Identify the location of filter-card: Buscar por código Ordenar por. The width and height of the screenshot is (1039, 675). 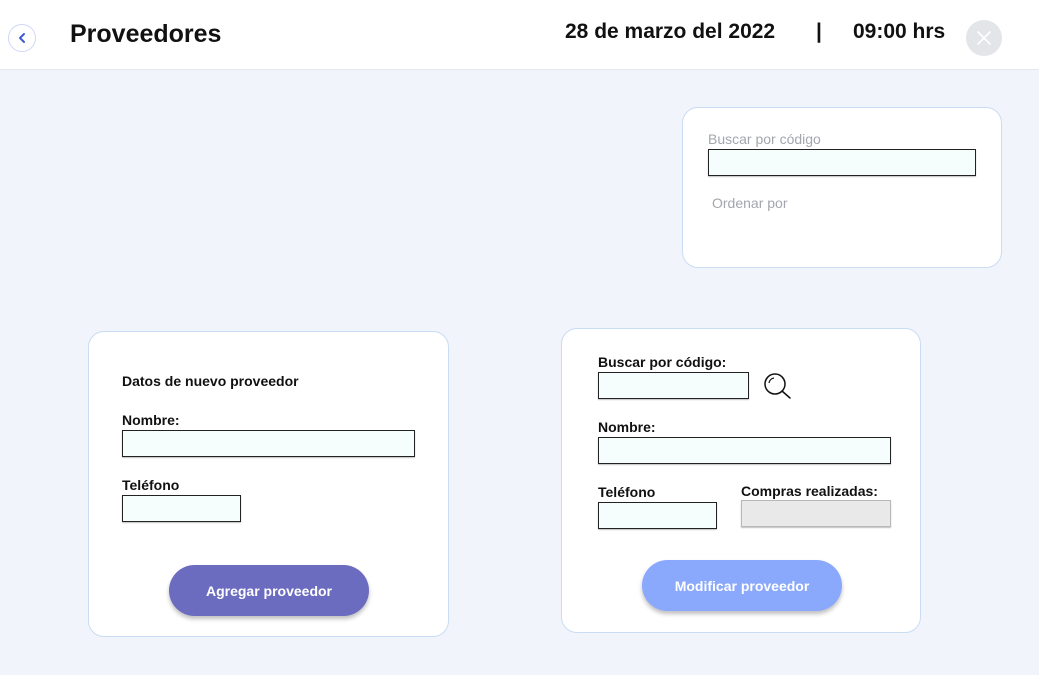
(842, 187).